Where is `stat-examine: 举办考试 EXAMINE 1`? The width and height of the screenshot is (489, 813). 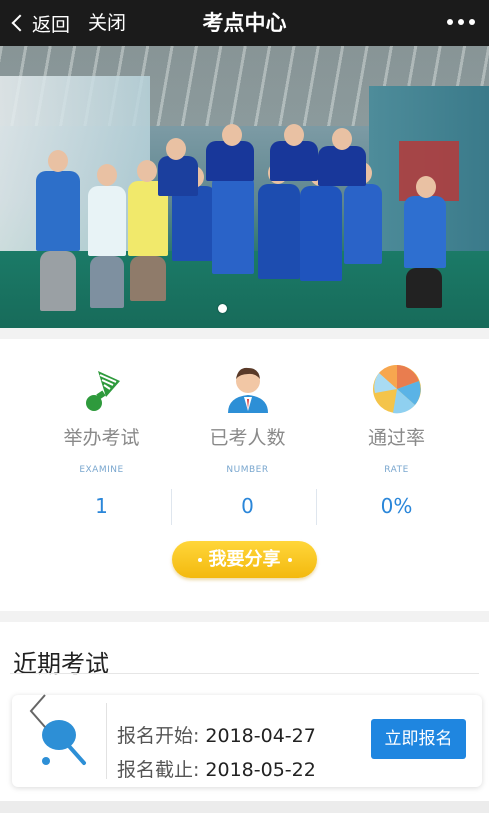 stat-examine: 举办考试 EXAMINE 1 is located at coordinates (101, 434).